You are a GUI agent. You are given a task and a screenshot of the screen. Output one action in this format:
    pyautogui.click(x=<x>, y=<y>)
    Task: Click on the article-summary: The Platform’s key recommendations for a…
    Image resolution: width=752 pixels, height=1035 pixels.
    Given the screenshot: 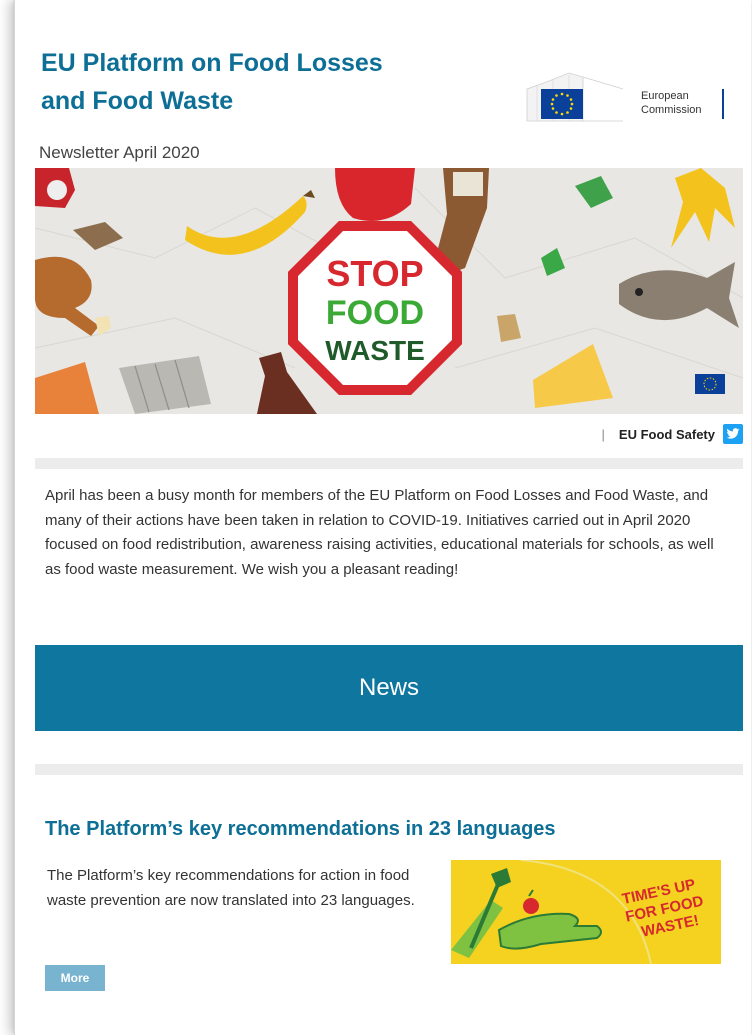 What is the action you would take?
    pyautogui.click(x=231, y=888)
    